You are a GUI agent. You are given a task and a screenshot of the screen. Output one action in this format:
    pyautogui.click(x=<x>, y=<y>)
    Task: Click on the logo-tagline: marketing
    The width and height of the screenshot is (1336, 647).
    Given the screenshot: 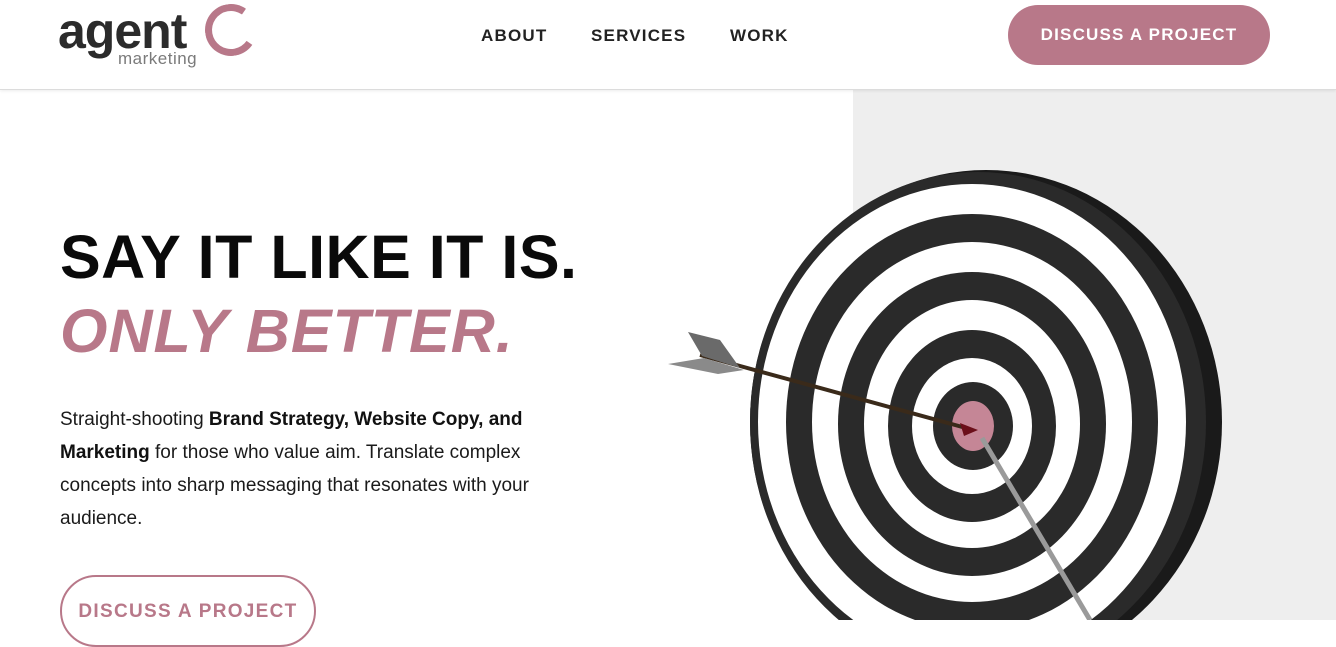 What is the action you would take?
    pyautogui.click(x=158, y=58)
    